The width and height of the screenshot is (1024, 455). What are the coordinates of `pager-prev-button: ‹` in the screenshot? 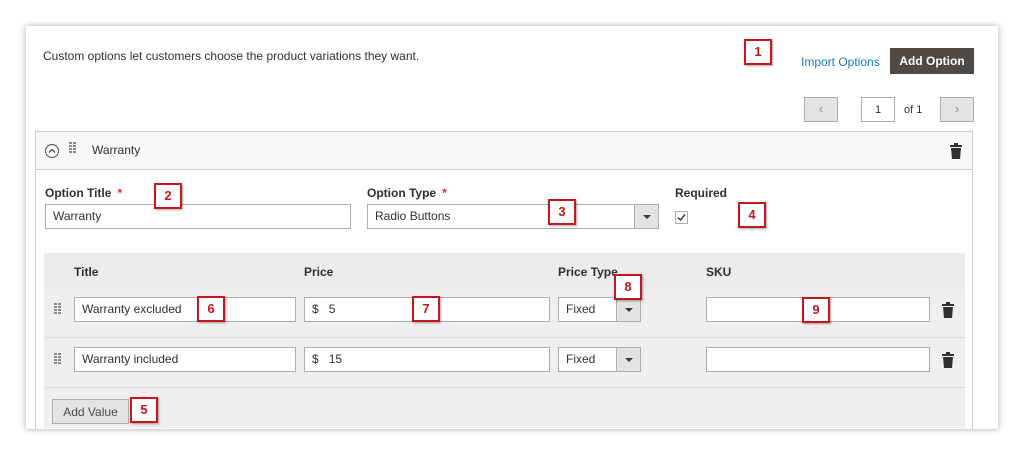 It's located at (821, 109).